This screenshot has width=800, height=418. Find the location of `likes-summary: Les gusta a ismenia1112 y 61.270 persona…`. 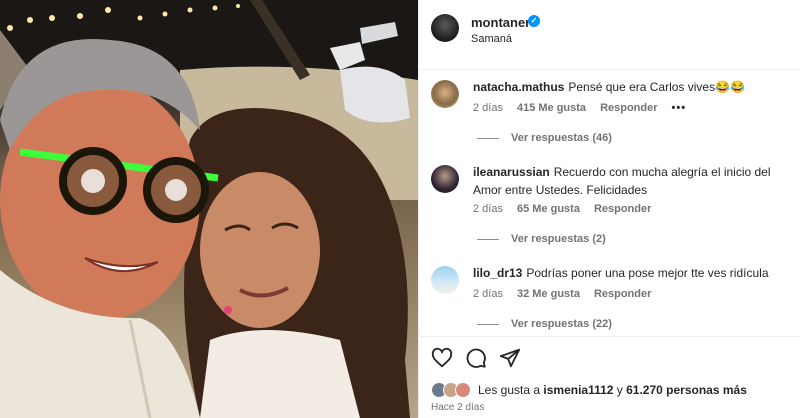

likes-summary: Les gusta a ismenia1112 y 61.270 persona… is located at coordinates (615, 390).